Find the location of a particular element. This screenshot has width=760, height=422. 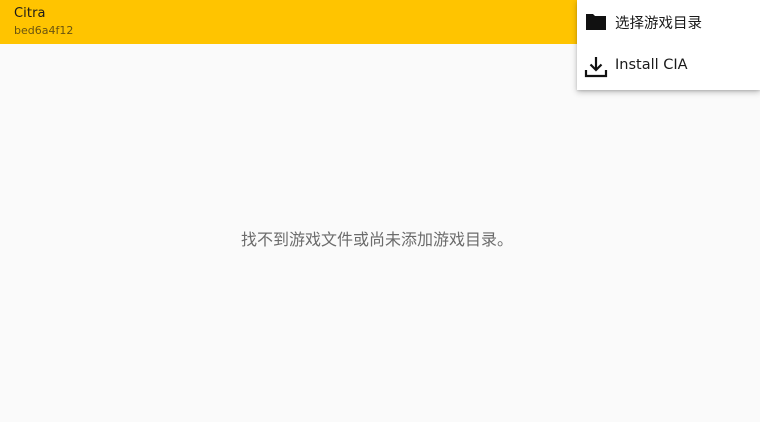

menu-item-select-game-folder: 选择游戏目录 is located at coordinates (668, 22).